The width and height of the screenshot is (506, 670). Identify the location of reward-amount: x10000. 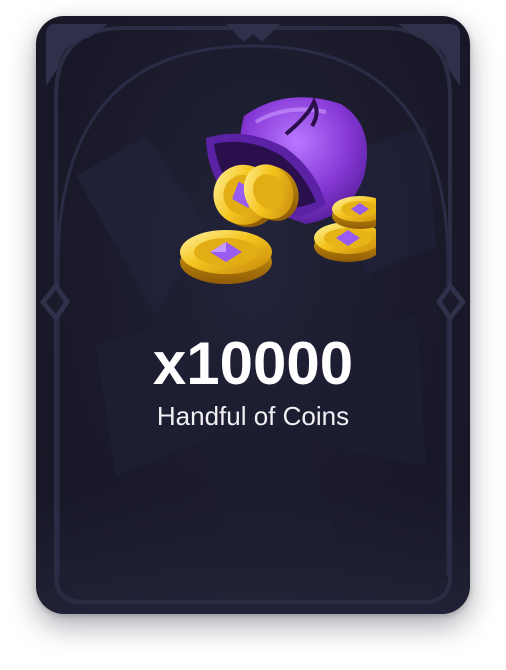
(253, 363).